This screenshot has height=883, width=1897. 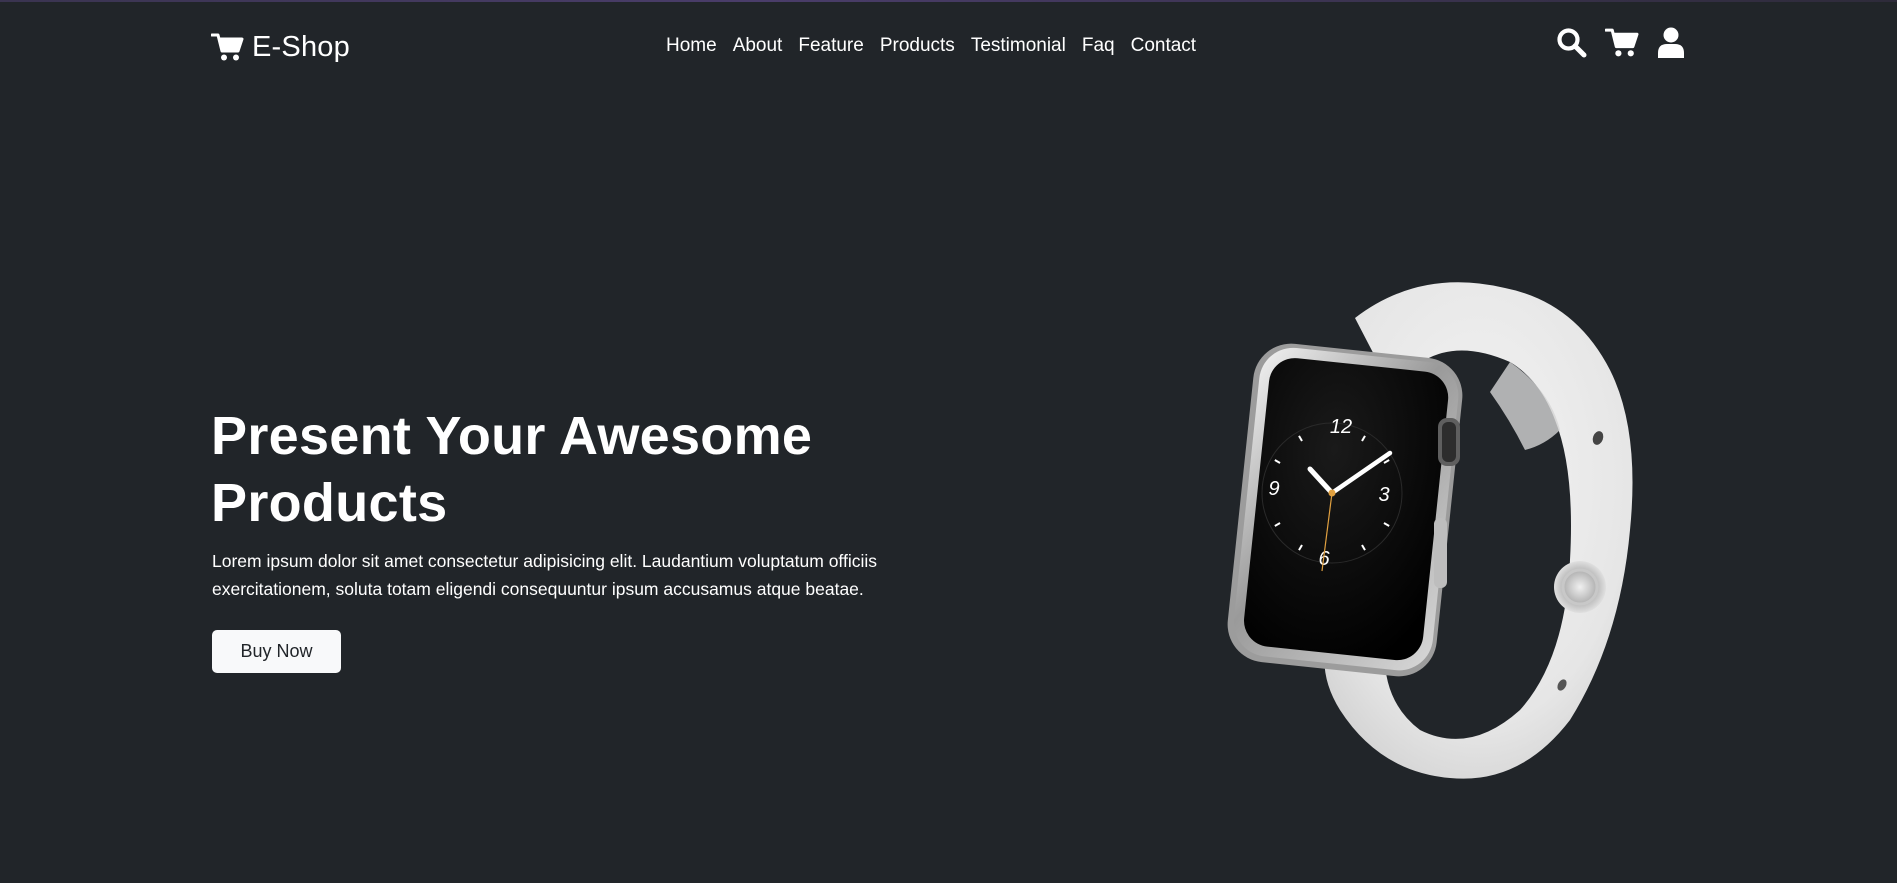 I want to click on dial-numeral-12: 12, so click(x=1341, y=427).